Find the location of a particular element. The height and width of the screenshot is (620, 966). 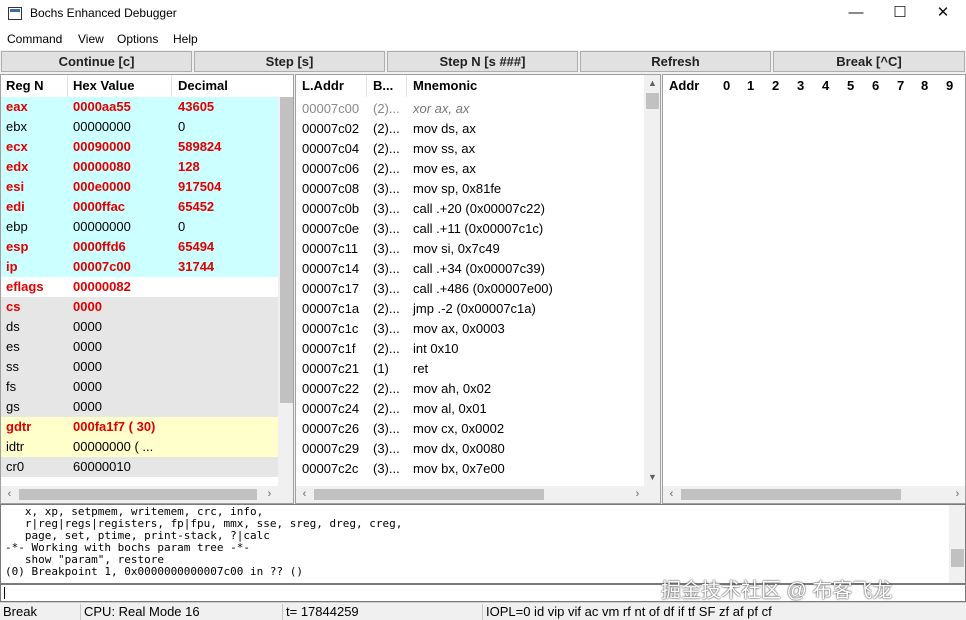

menu-help: Help is located at coordinates (185, 39).